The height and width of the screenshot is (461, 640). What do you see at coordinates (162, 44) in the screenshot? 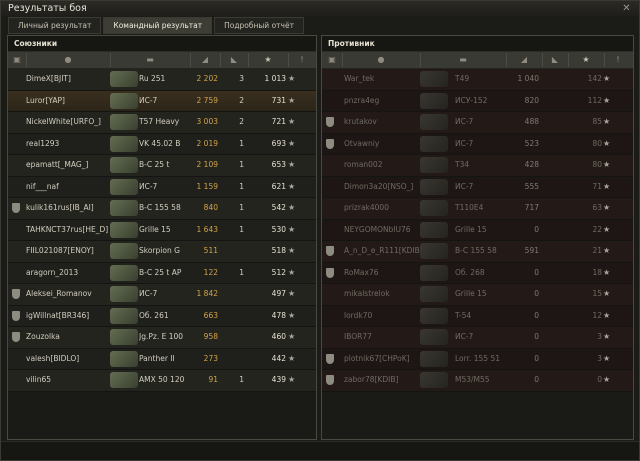
I see `allies-title: Союзники` at bounding box center [162, 44].